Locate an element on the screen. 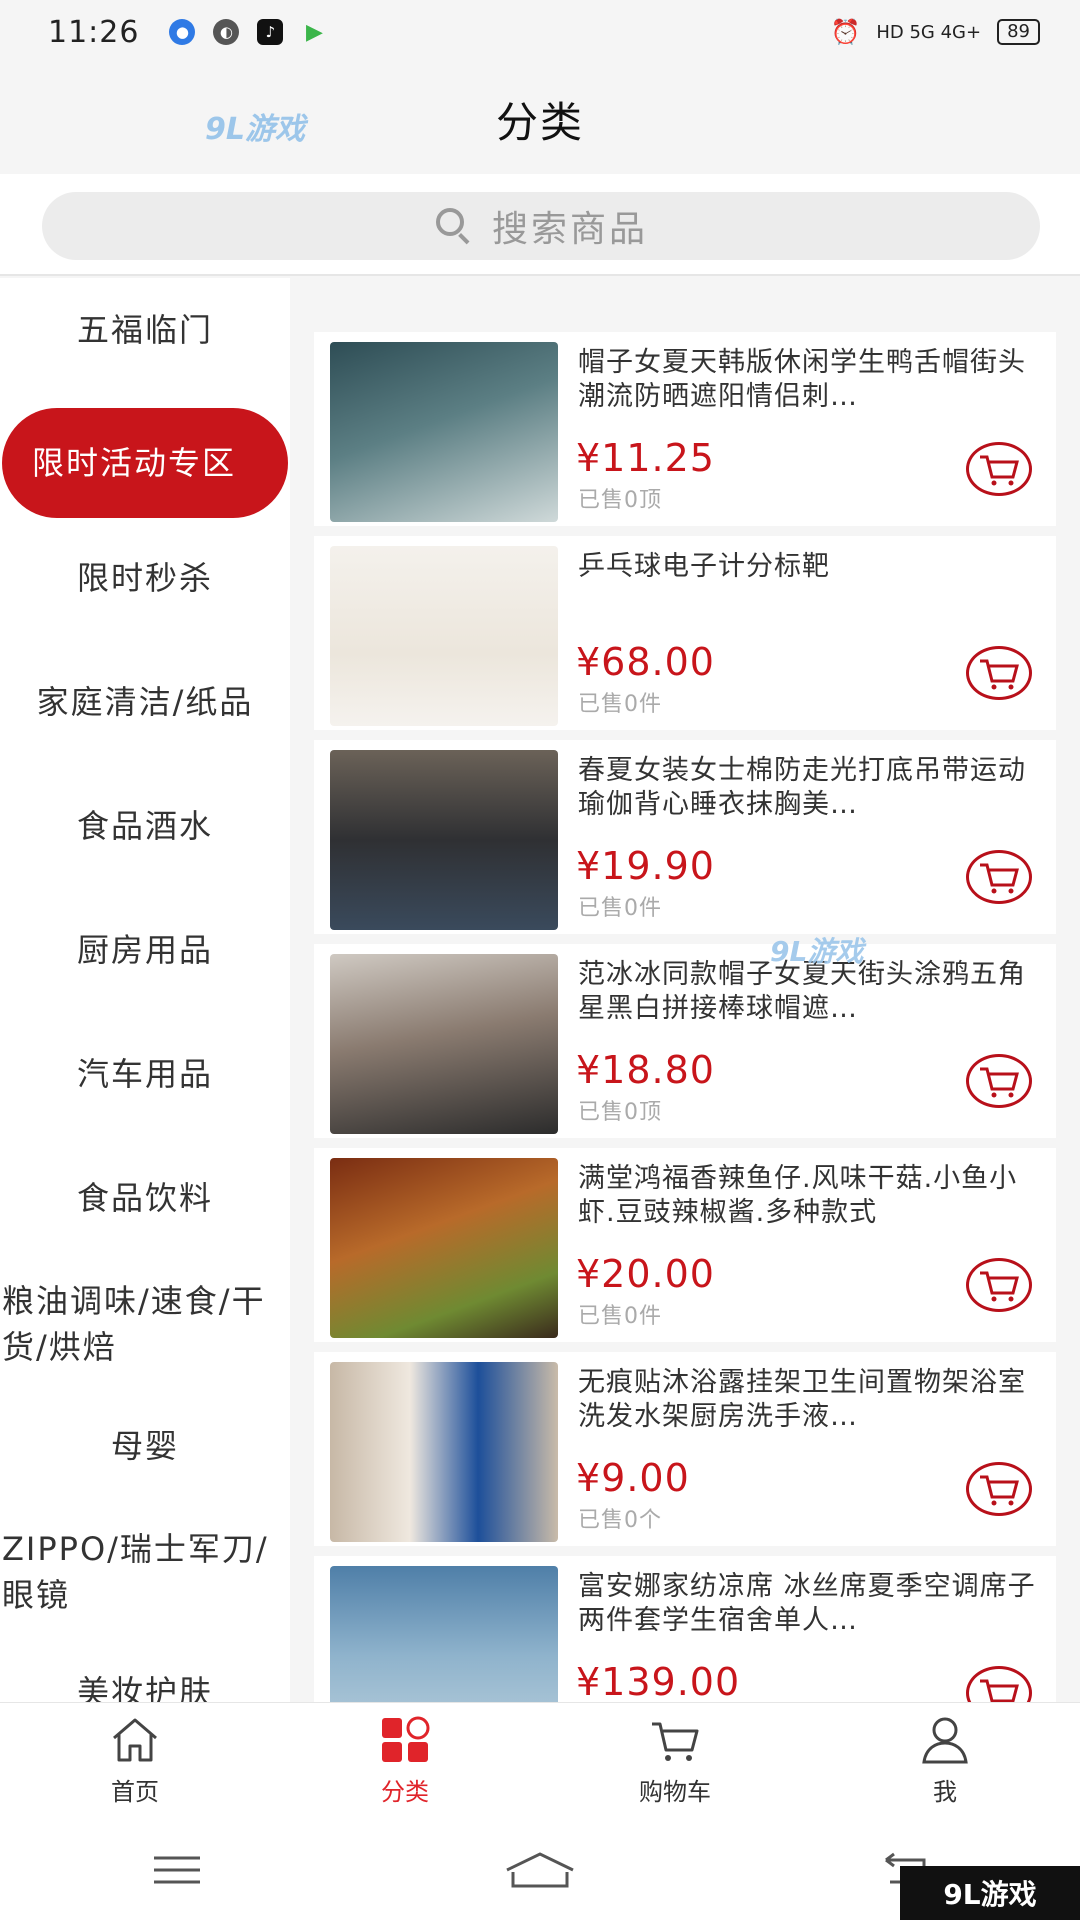 The width and height of the screenshot is (1080, 1920). product-price: ¥19.90 is located at coordinates (645, 866).